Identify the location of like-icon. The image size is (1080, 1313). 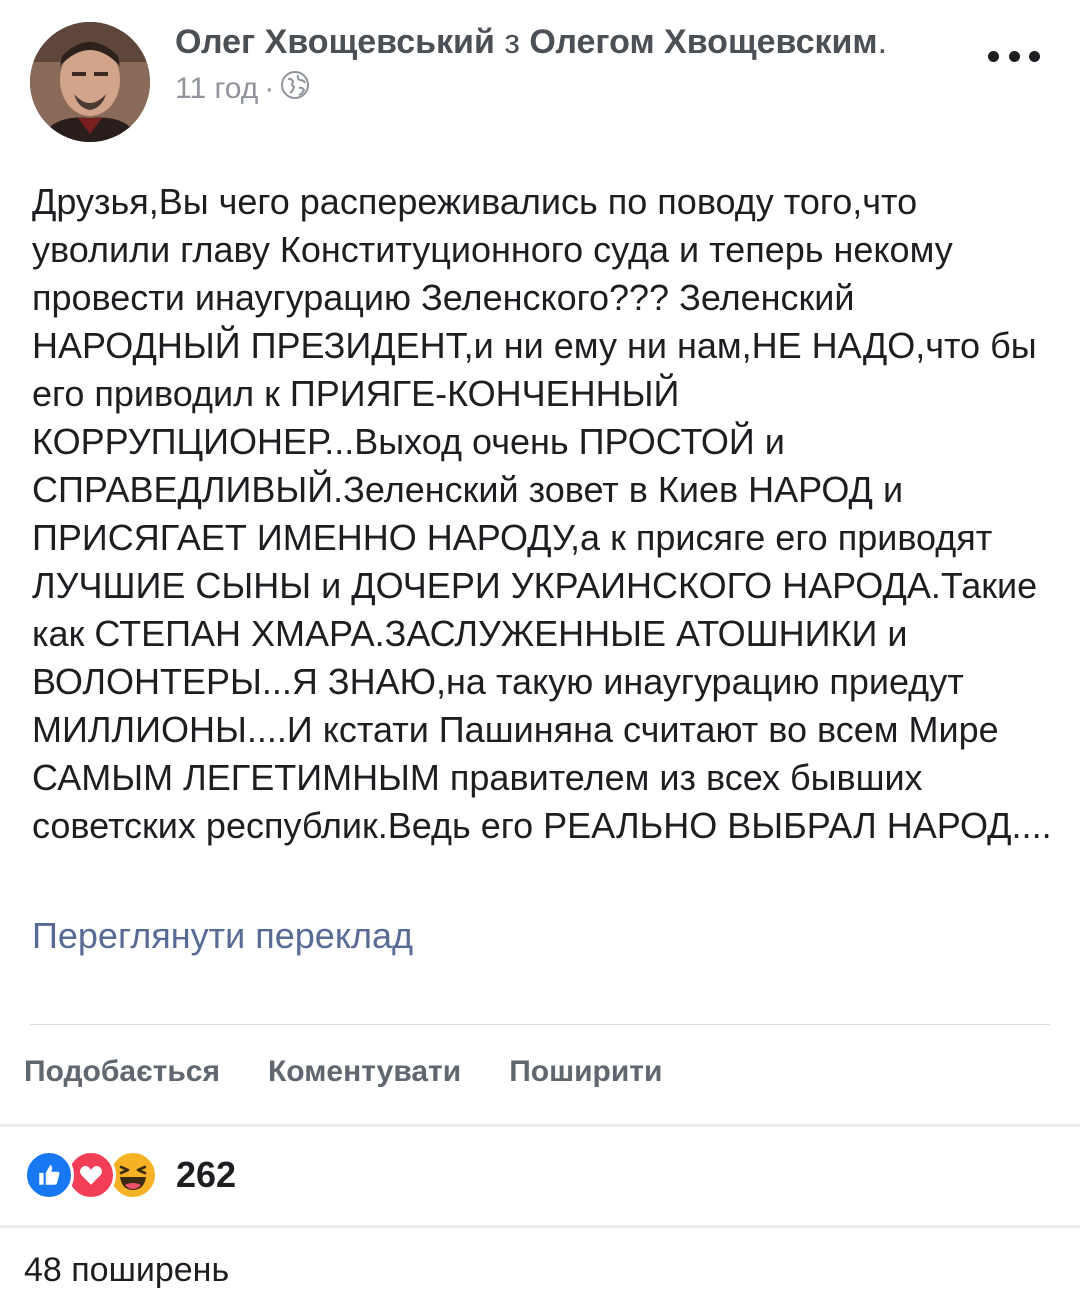
(49, 1175).